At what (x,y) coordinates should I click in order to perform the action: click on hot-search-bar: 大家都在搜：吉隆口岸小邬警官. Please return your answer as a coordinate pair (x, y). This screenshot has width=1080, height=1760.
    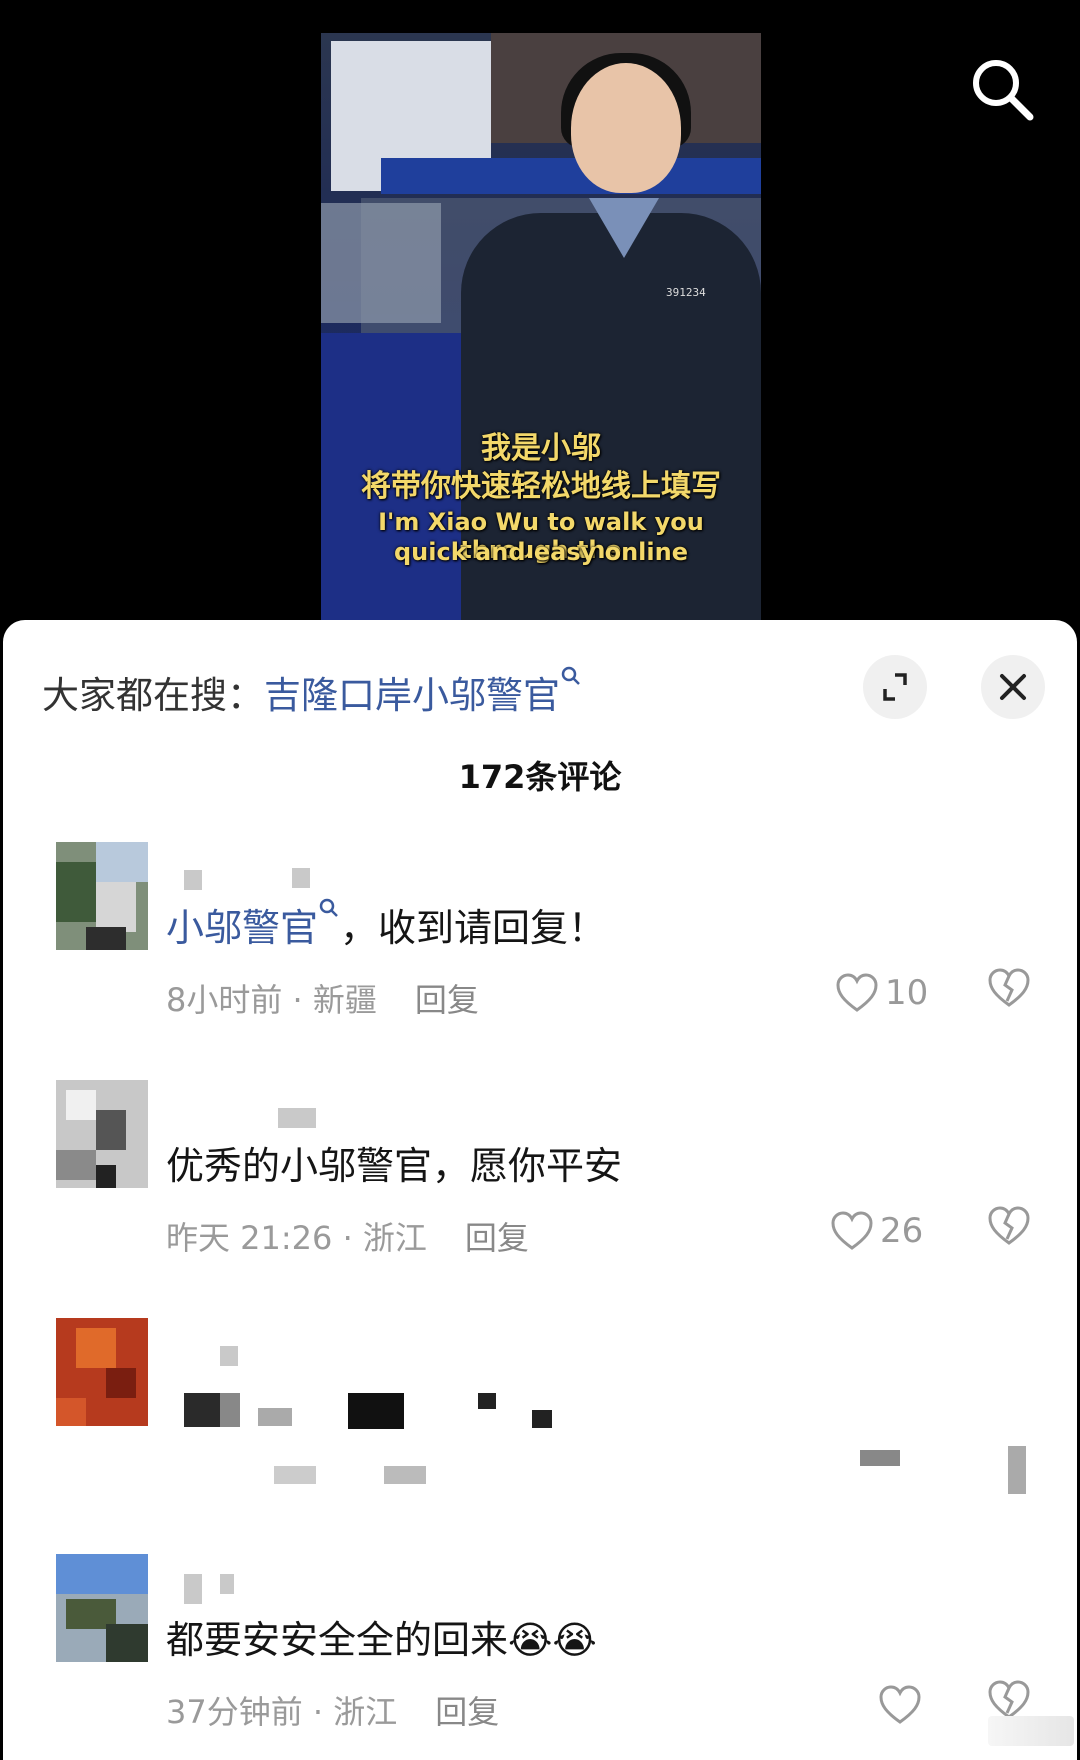
    Looking at the image, I should click on (312, 692).